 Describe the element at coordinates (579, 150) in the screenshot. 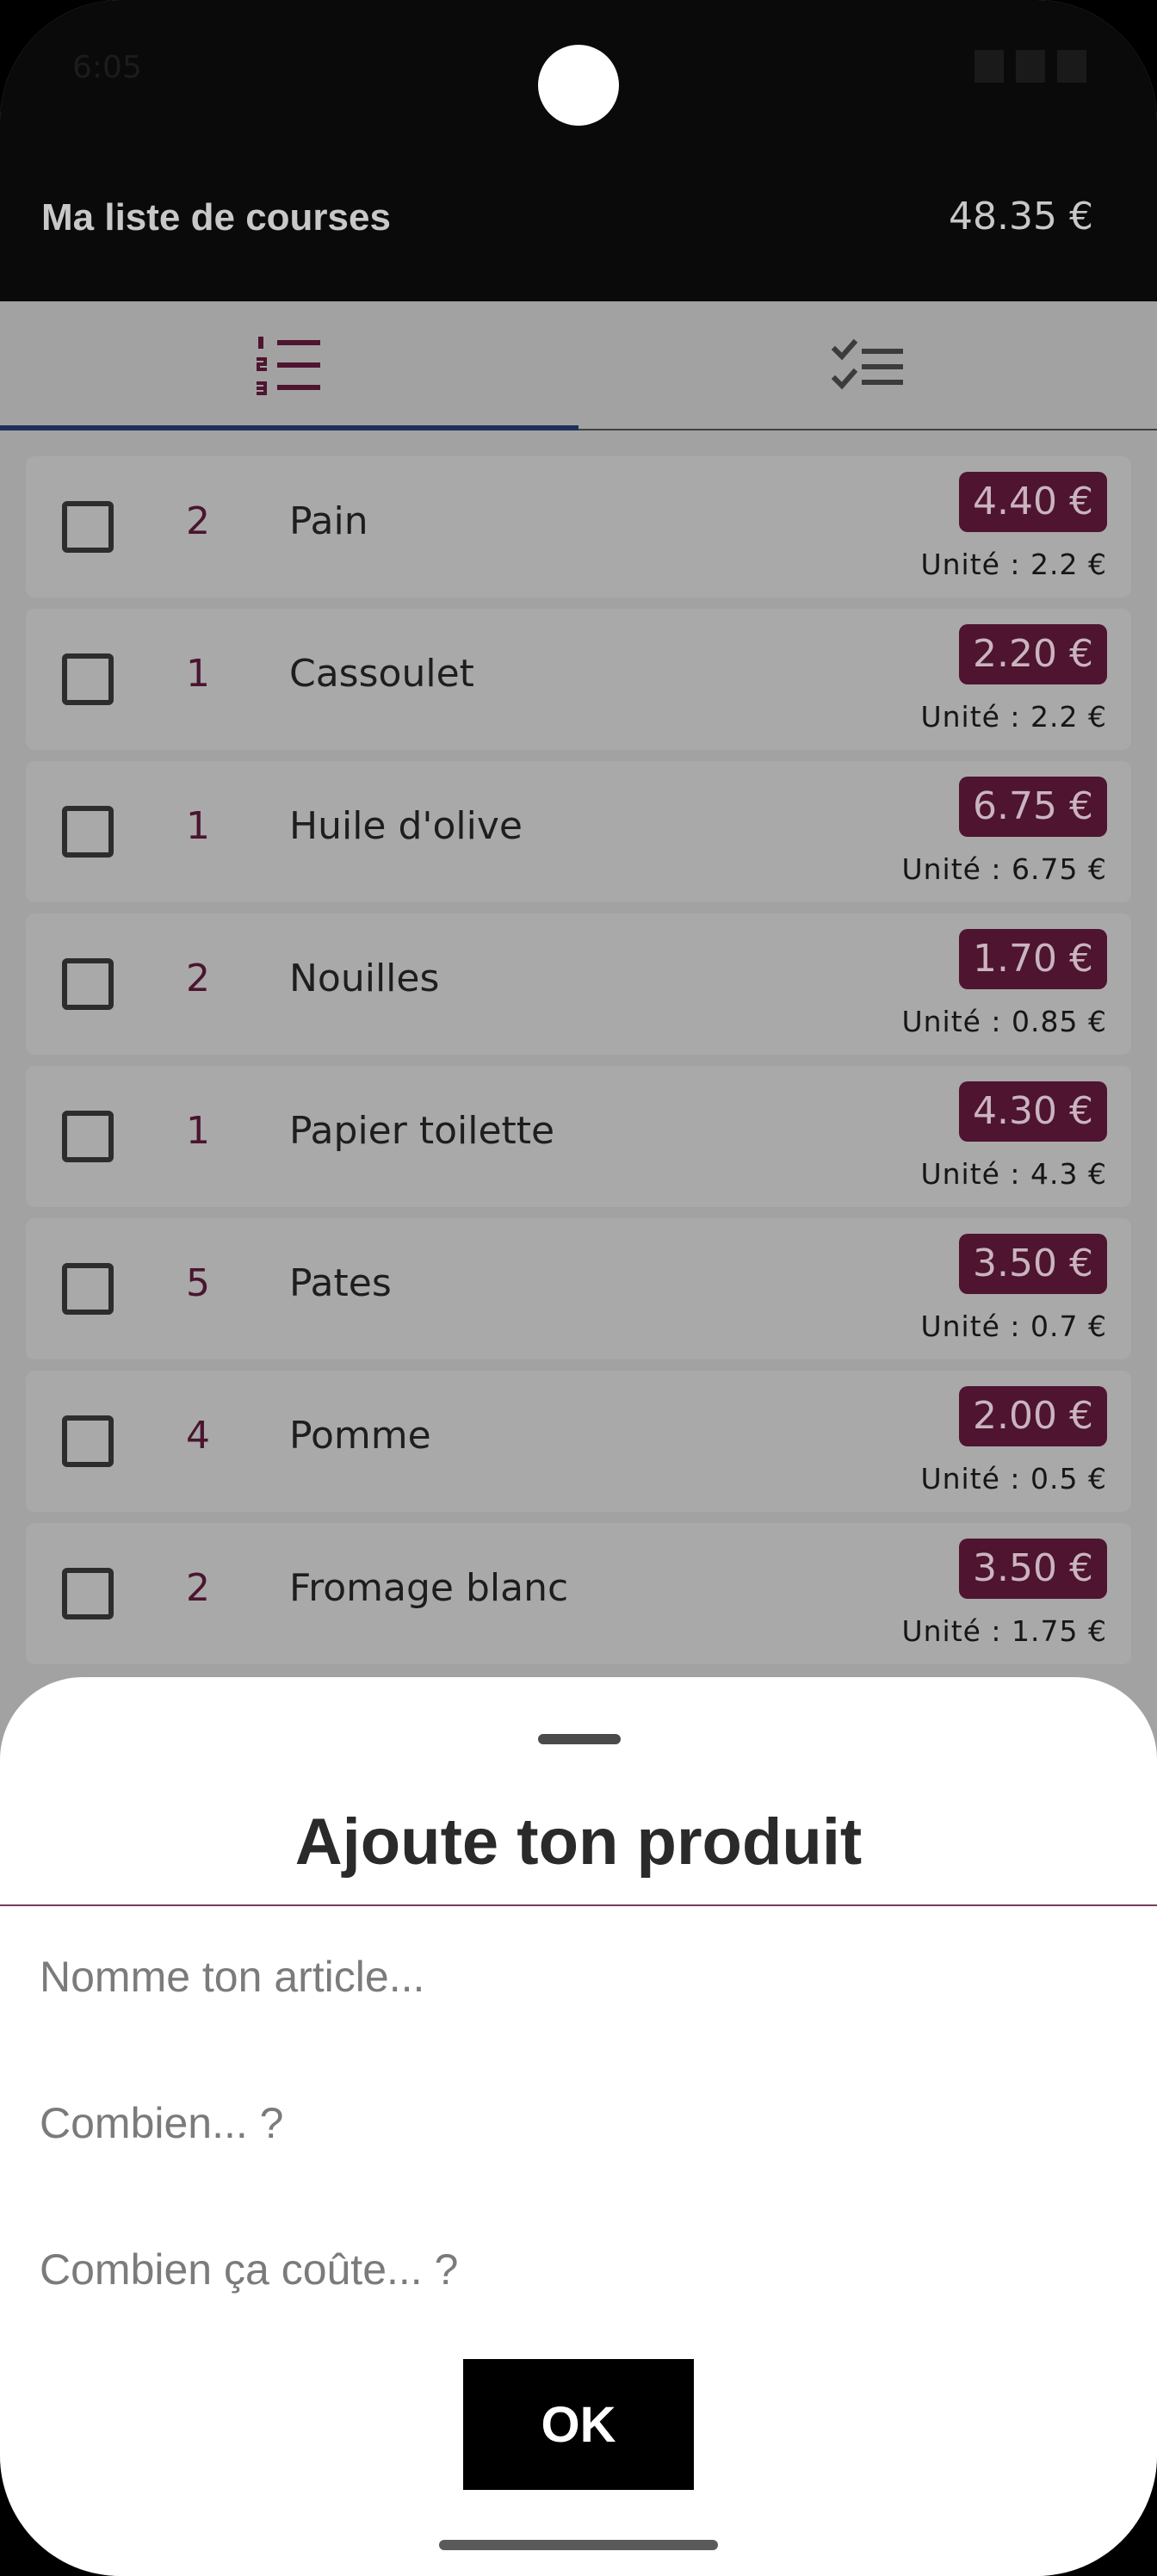

I see `top-bar: 6:05 Ma liste de courses 48.35 €` at that location.